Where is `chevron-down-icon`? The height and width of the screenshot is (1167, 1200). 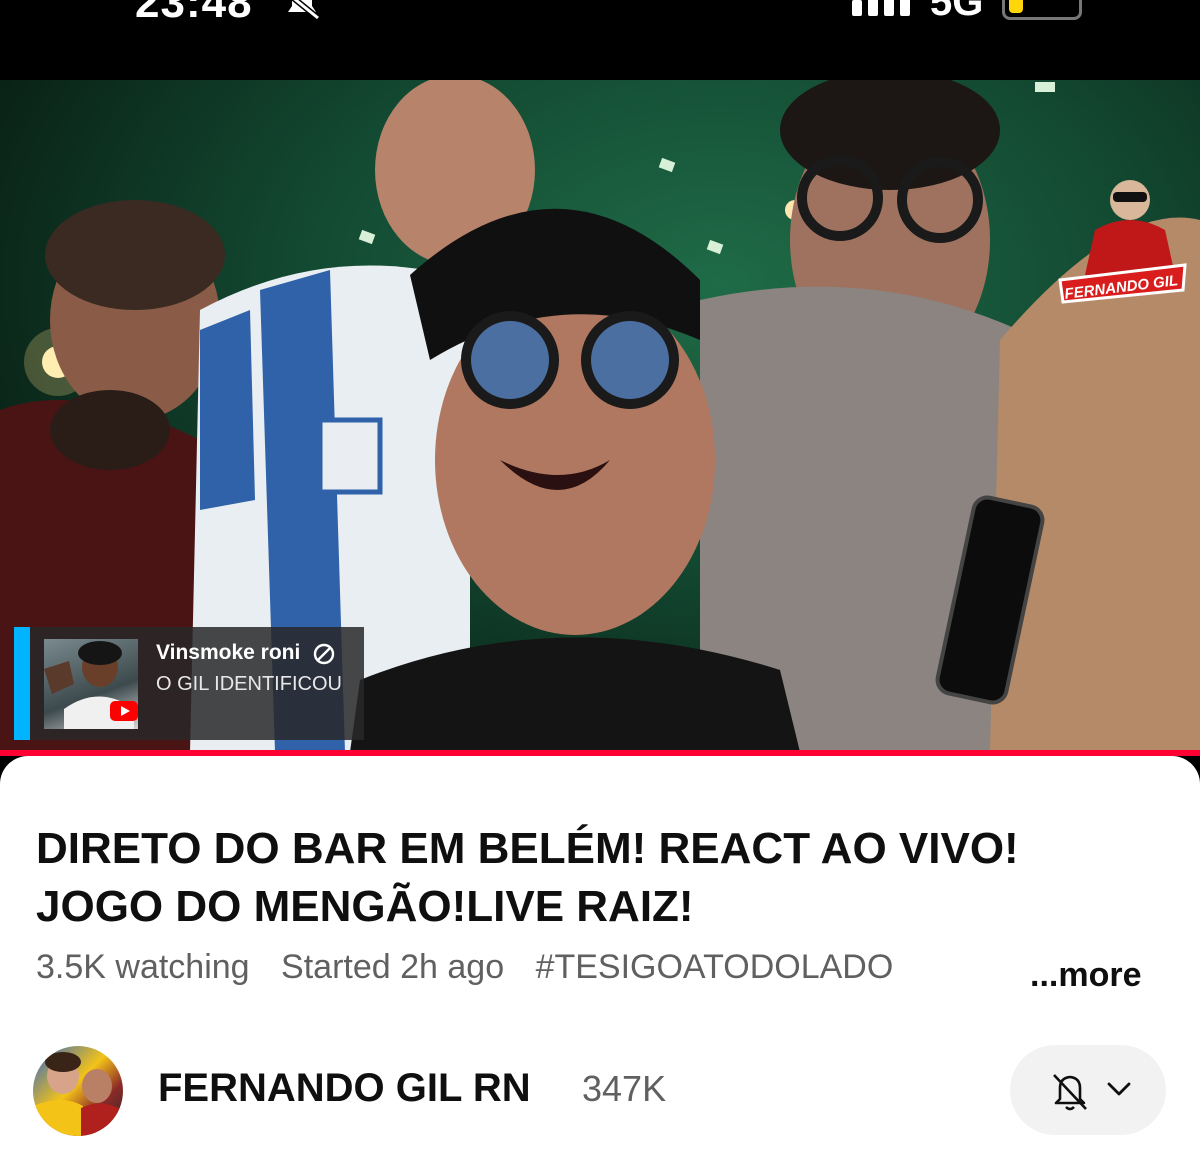
chevron-down-icon is located at coordinates (1119, 1089).